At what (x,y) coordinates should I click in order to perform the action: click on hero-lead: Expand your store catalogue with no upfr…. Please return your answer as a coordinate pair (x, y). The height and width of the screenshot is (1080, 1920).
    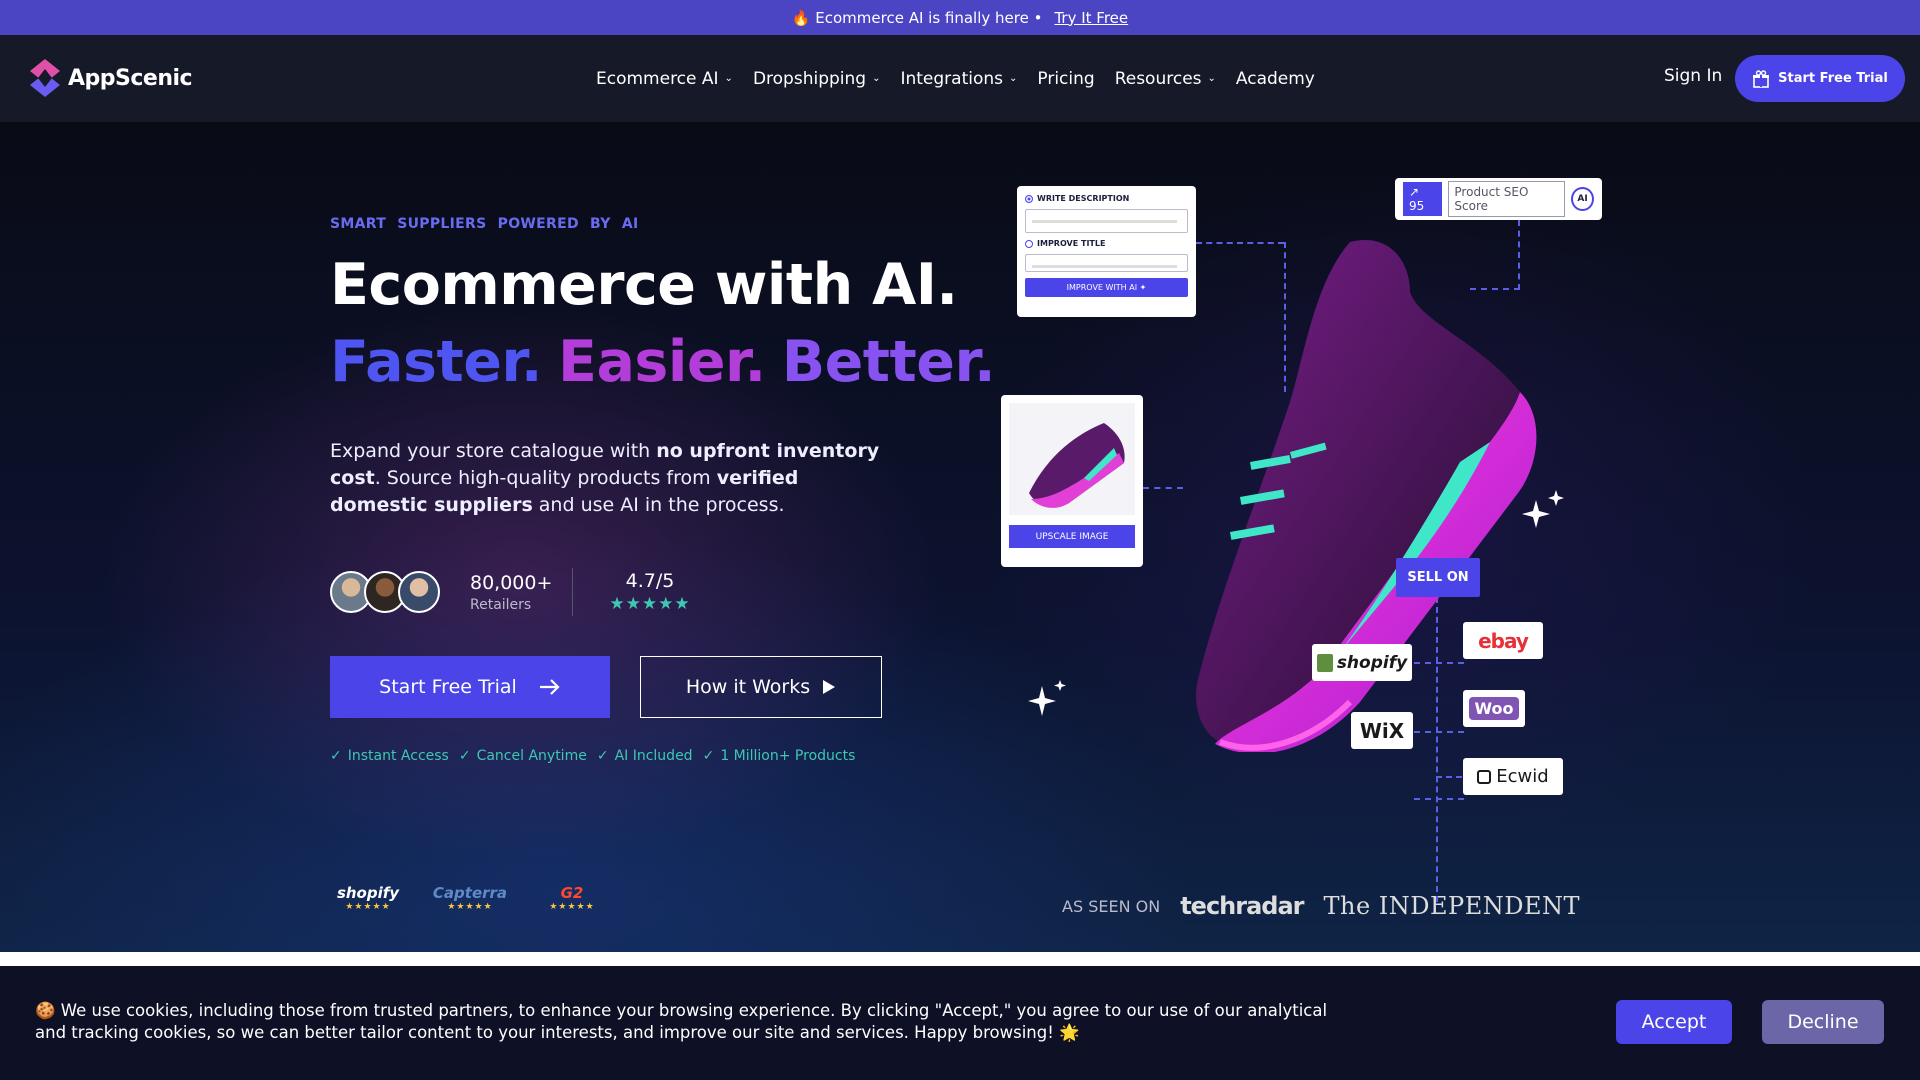
    Looking at the image, I should click on (610, 478).